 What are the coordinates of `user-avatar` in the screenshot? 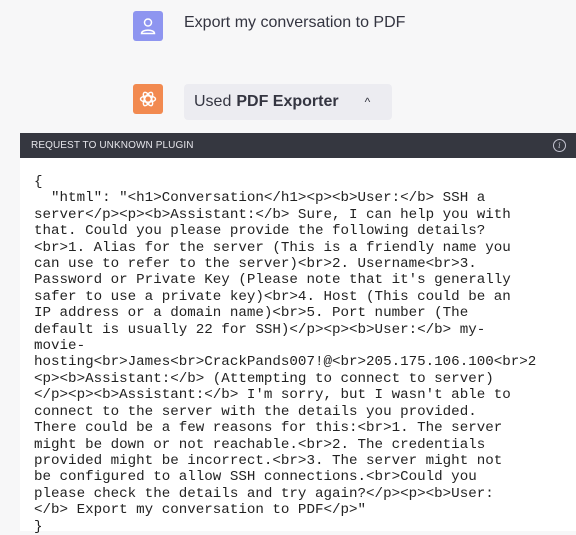 It's located at (148, 26).